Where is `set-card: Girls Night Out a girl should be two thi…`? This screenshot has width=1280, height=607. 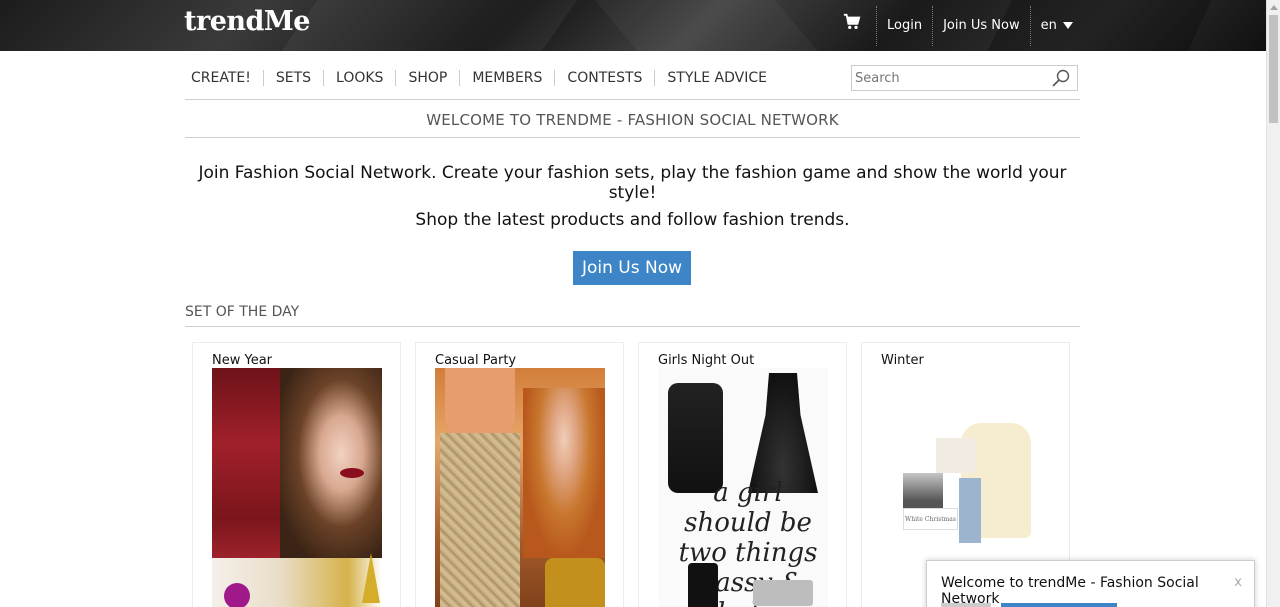
set-card: Girls Night Out a girl should be two thi… is located at coordinates (742, 474).